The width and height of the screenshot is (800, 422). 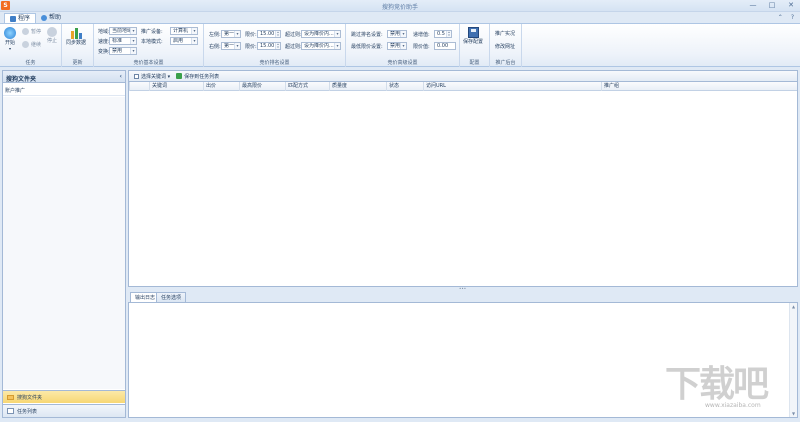 What do you see at coordinates (121, 76) in the screenshot?
I see `collapse-panel-icon: ‹` at bounding box center [121, 76].